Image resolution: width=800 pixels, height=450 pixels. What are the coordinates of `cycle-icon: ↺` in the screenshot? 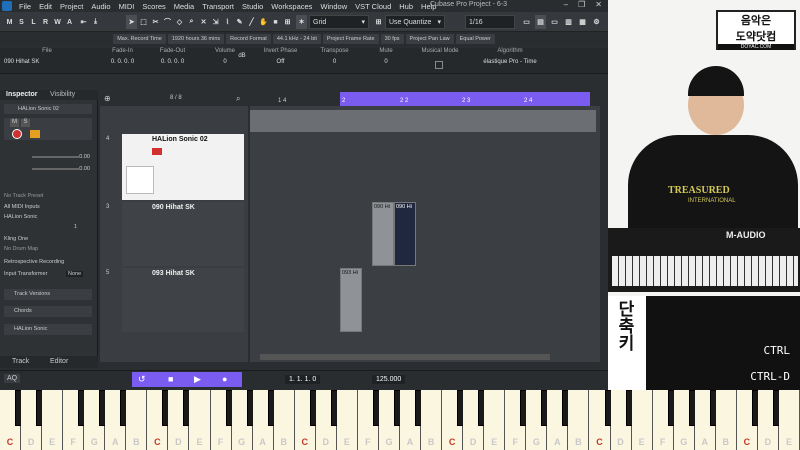 It's located at (142, 379).